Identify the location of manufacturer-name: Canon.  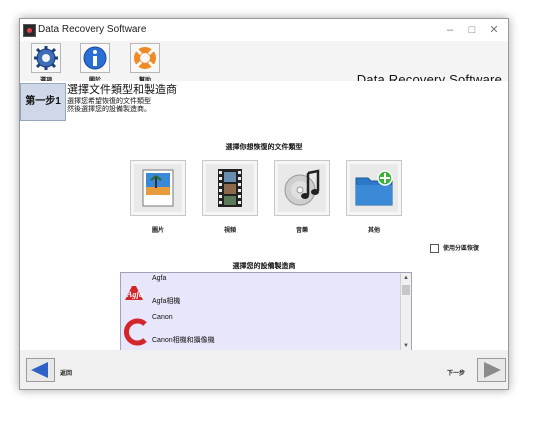
(162, 317).